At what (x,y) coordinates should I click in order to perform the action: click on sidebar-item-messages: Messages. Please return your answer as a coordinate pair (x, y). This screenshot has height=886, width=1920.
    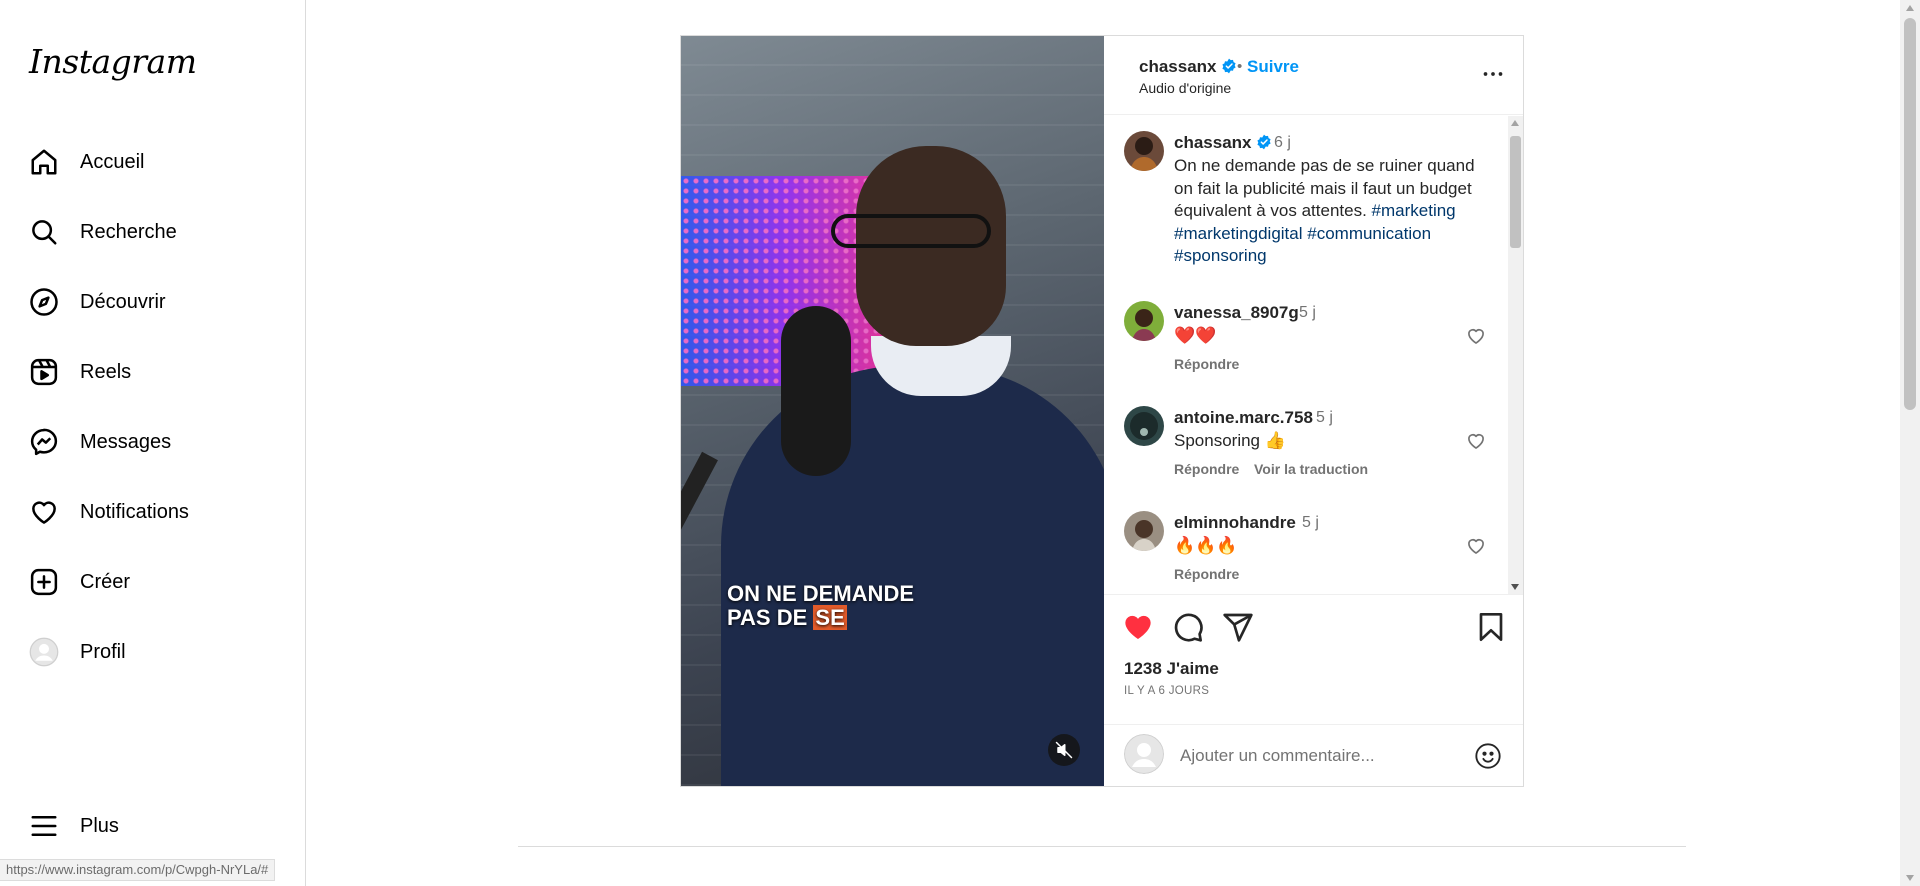
    Looking at the image, I should click on (153, 442).